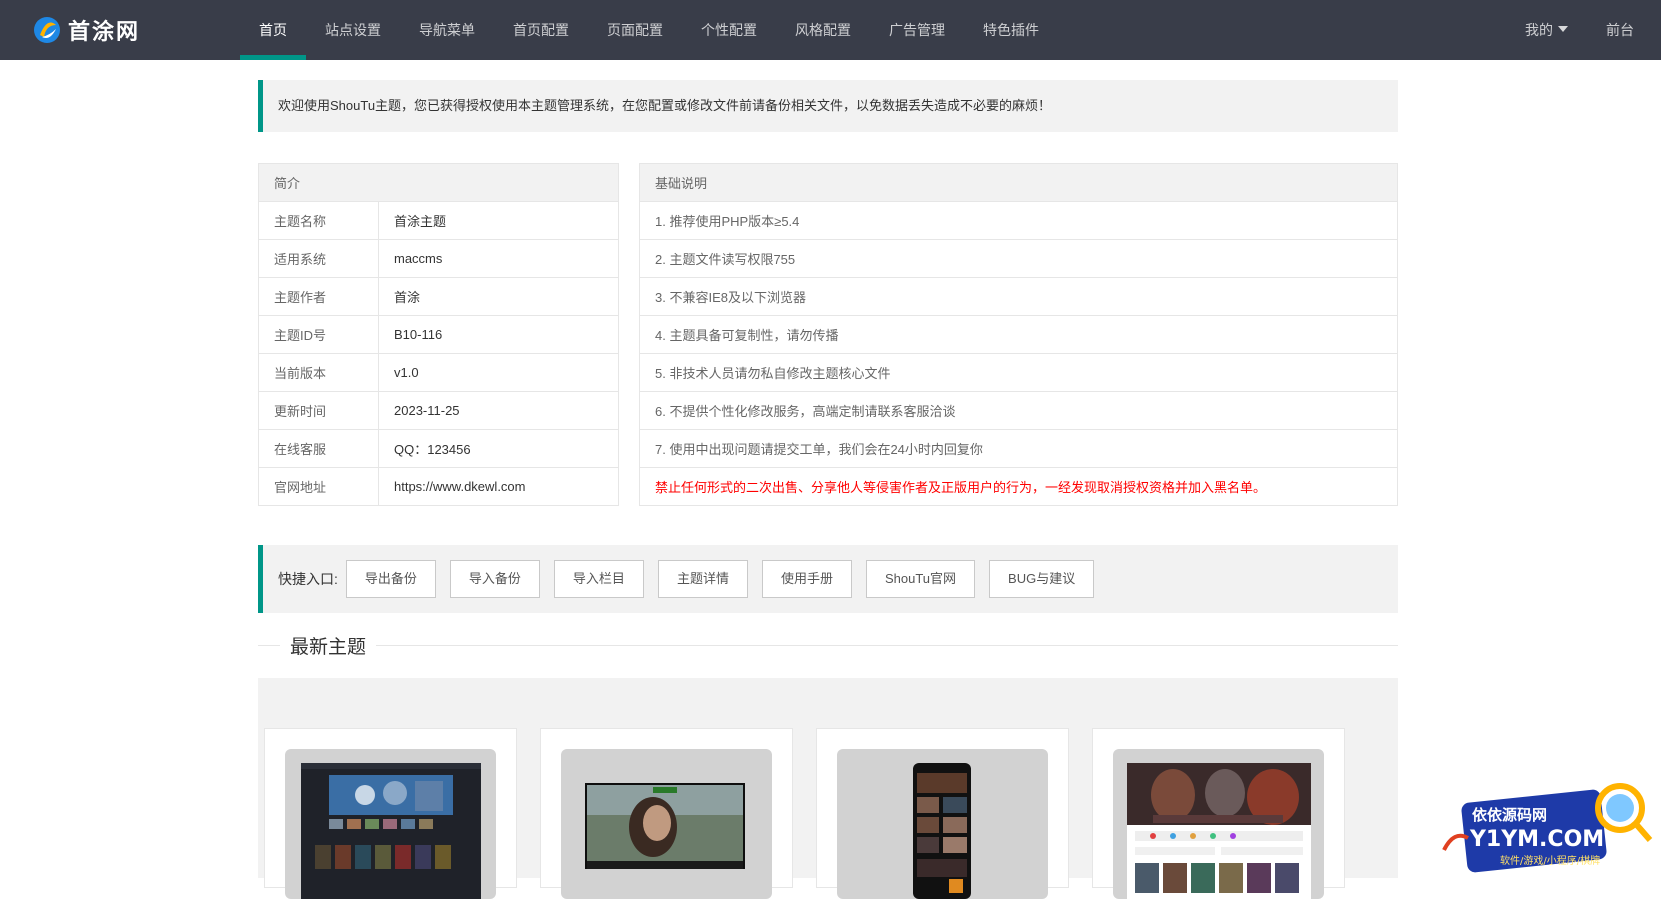 The width and height of the screenshot is (1661, 899). I want to click on intro-value: QQ：123456, so click(498, 448).